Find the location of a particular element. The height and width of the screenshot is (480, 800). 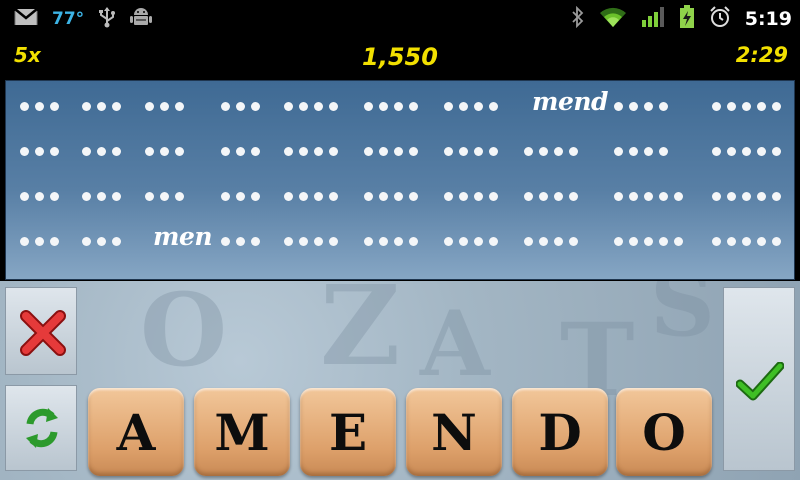

submit-word-button is located at coordinates (759, 379).